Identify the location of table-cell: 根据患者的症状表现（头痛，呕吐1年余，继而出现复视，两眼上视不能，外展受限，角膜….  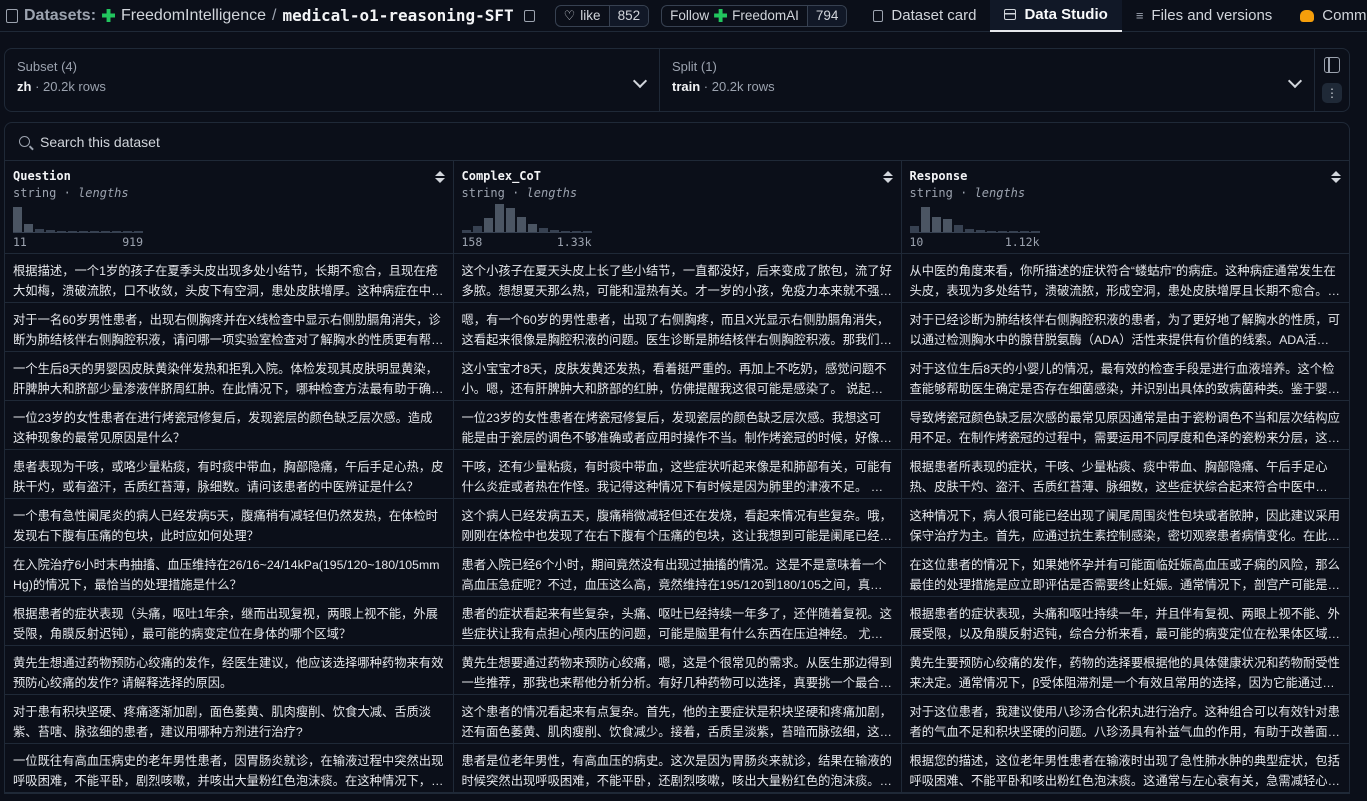
(229, 621).